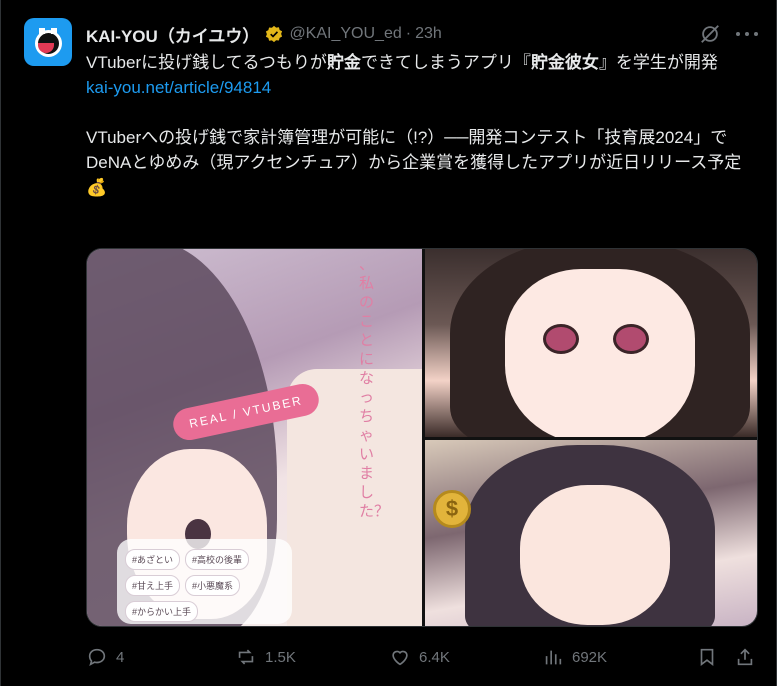 The height and width of the screenshot is (686, 777). I want to click on views-chart-icon, so click(553, 657).